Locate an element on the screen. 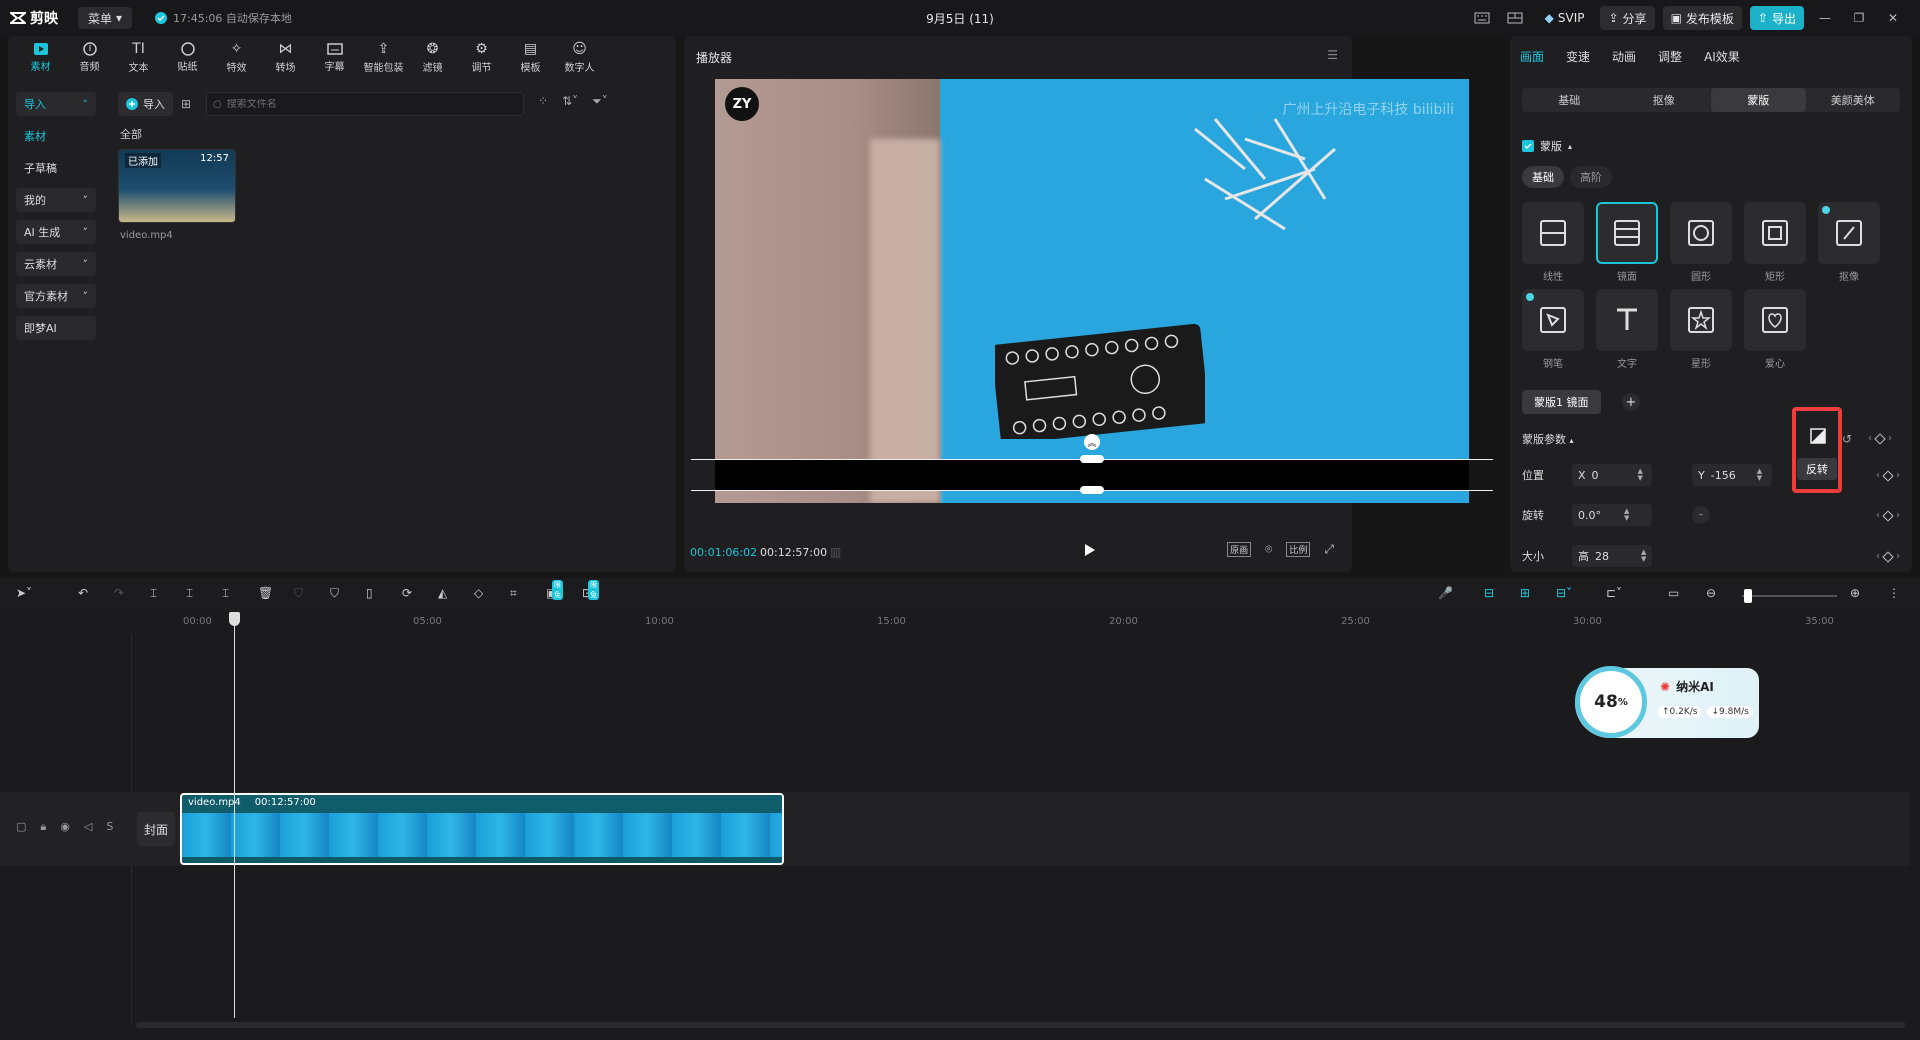  search-input is located at coordinates (366, 104).